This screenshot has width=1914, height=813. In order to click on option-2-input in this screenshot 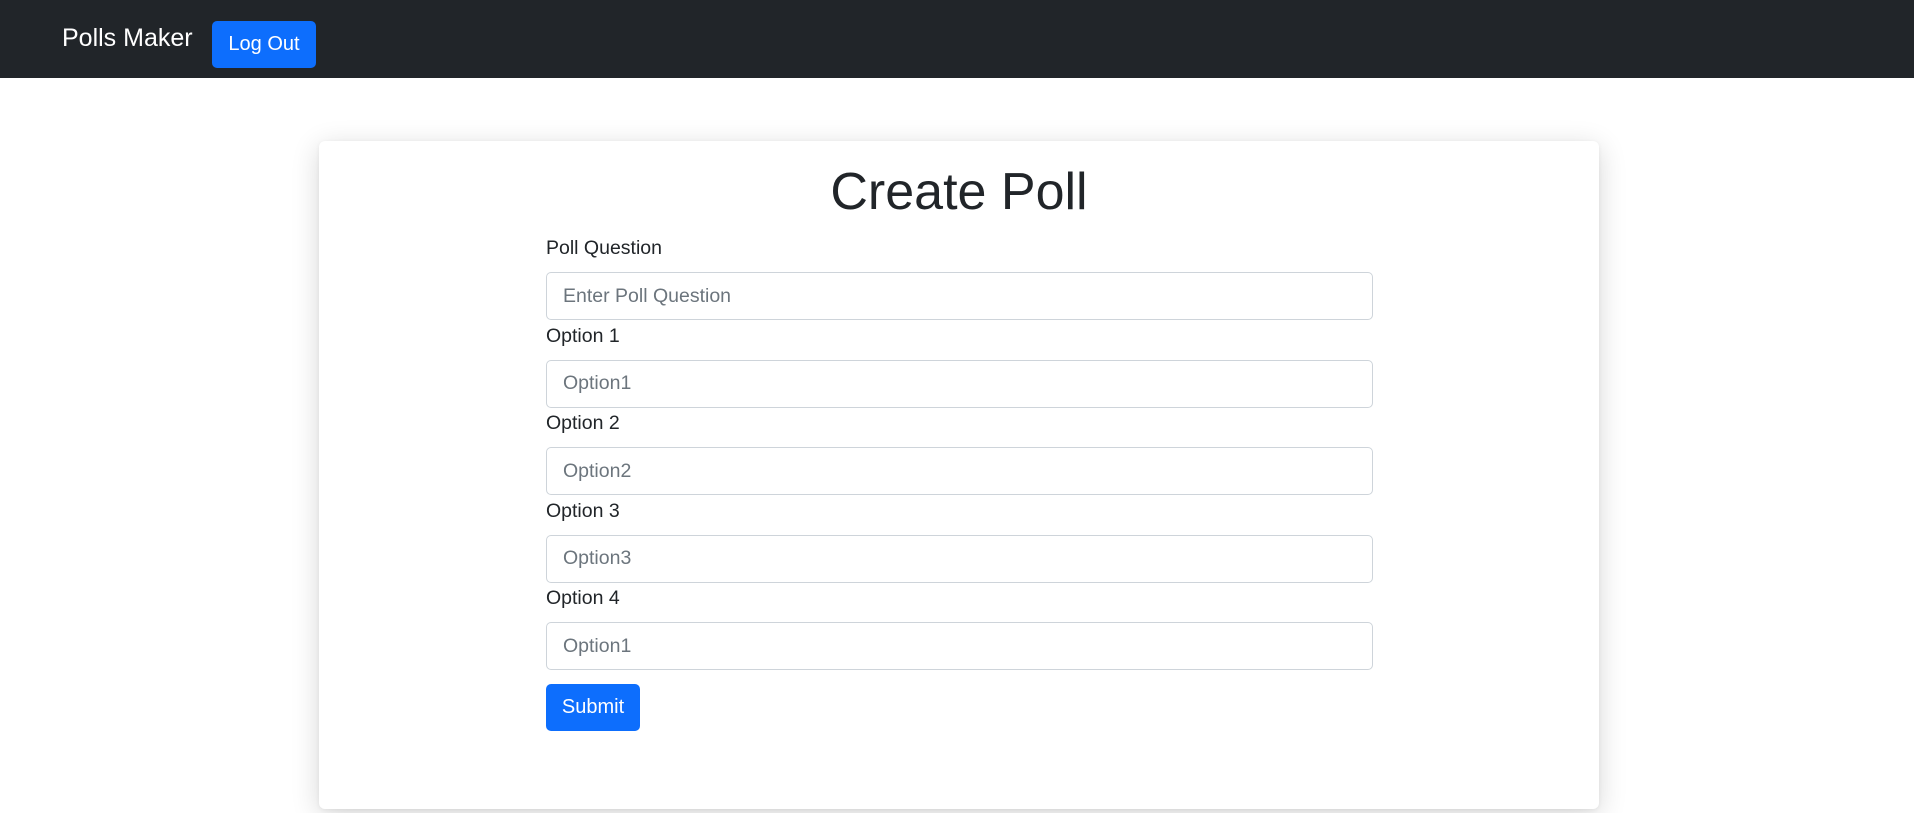, I will do `click(959, 471)`.